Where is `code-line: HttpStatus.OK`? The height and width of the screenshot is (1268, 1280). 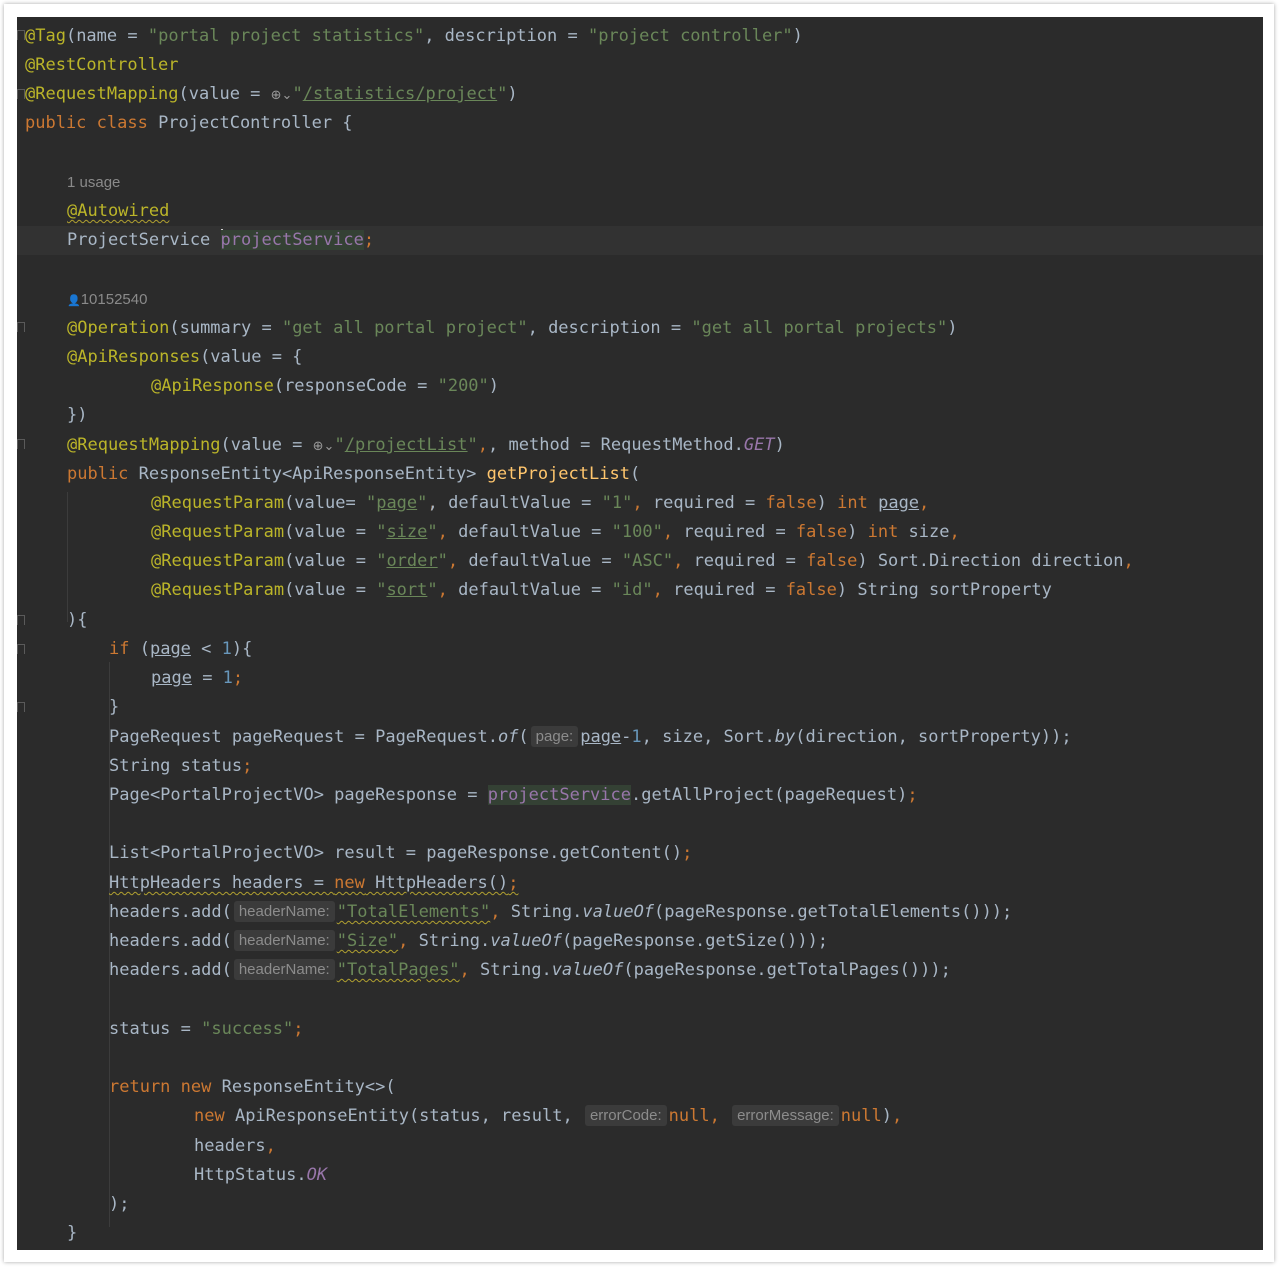
code-line: HttpStatus.OK is located at coordinates (640, 1175).